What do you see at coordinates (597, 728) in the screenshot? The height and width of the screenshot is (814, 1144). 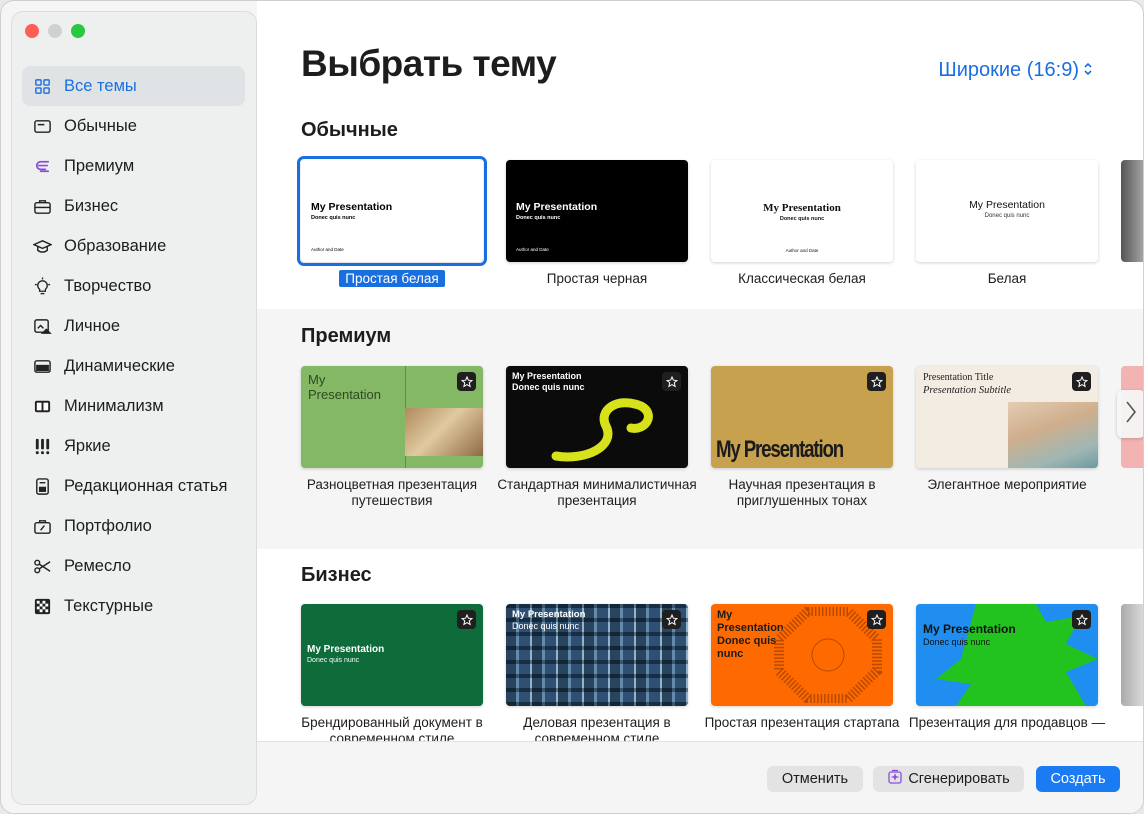 I see `theme-caption: Деловая презентация в современном стиле` at bounding box center [597, 728].